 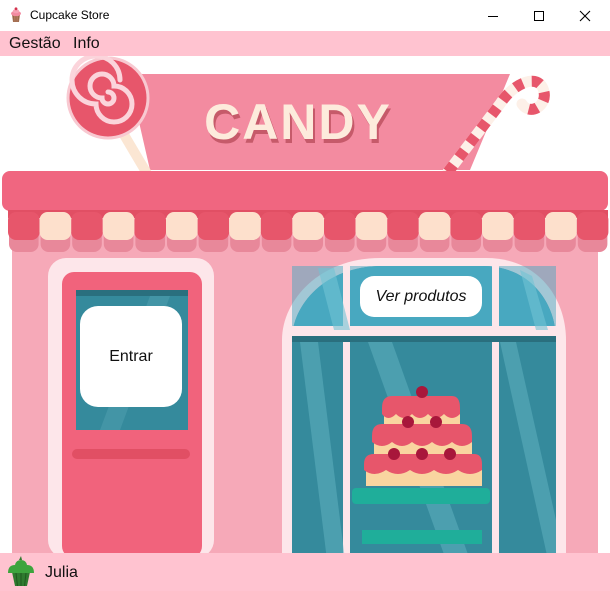 I want to click on window-title: Cupcake Store, so click(x=70, y=15).